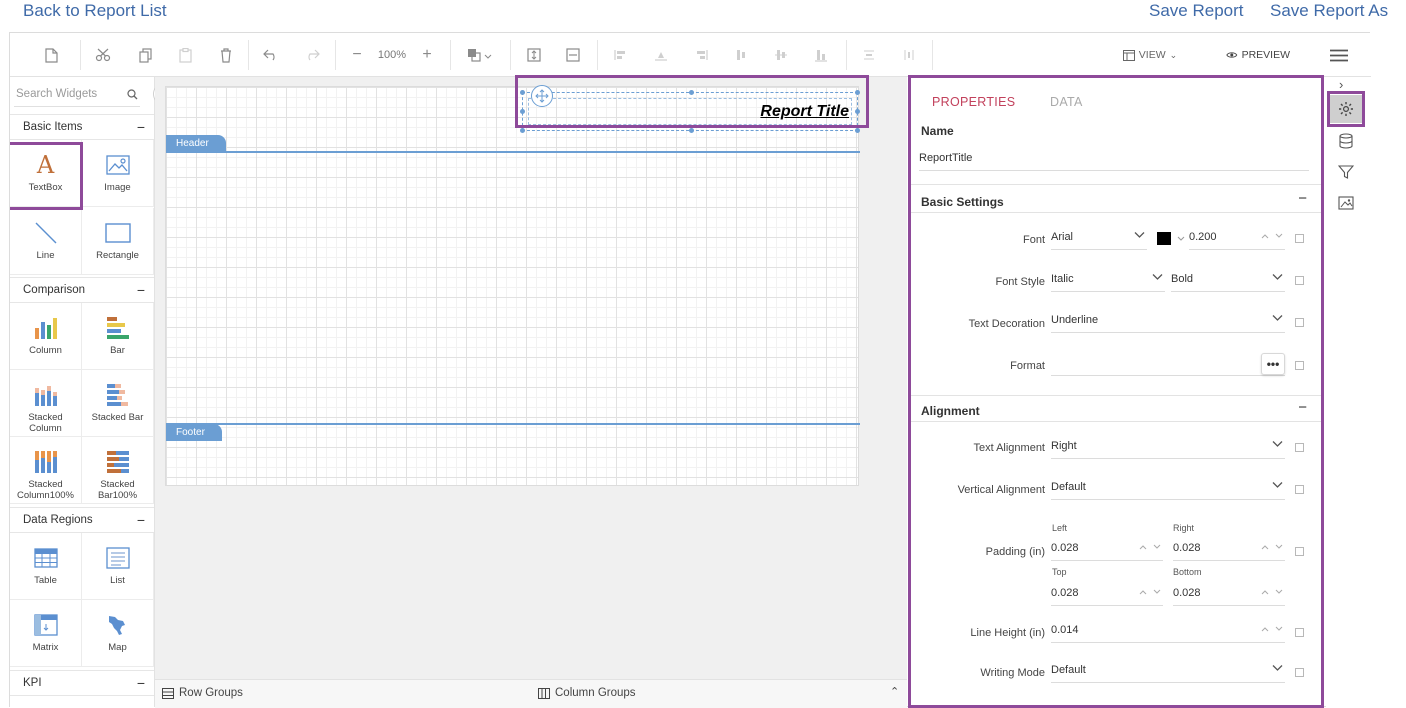 This screenshot has width=1406, height=708. I want to click on widget-textbox: A TextBox, so click(46, 173).